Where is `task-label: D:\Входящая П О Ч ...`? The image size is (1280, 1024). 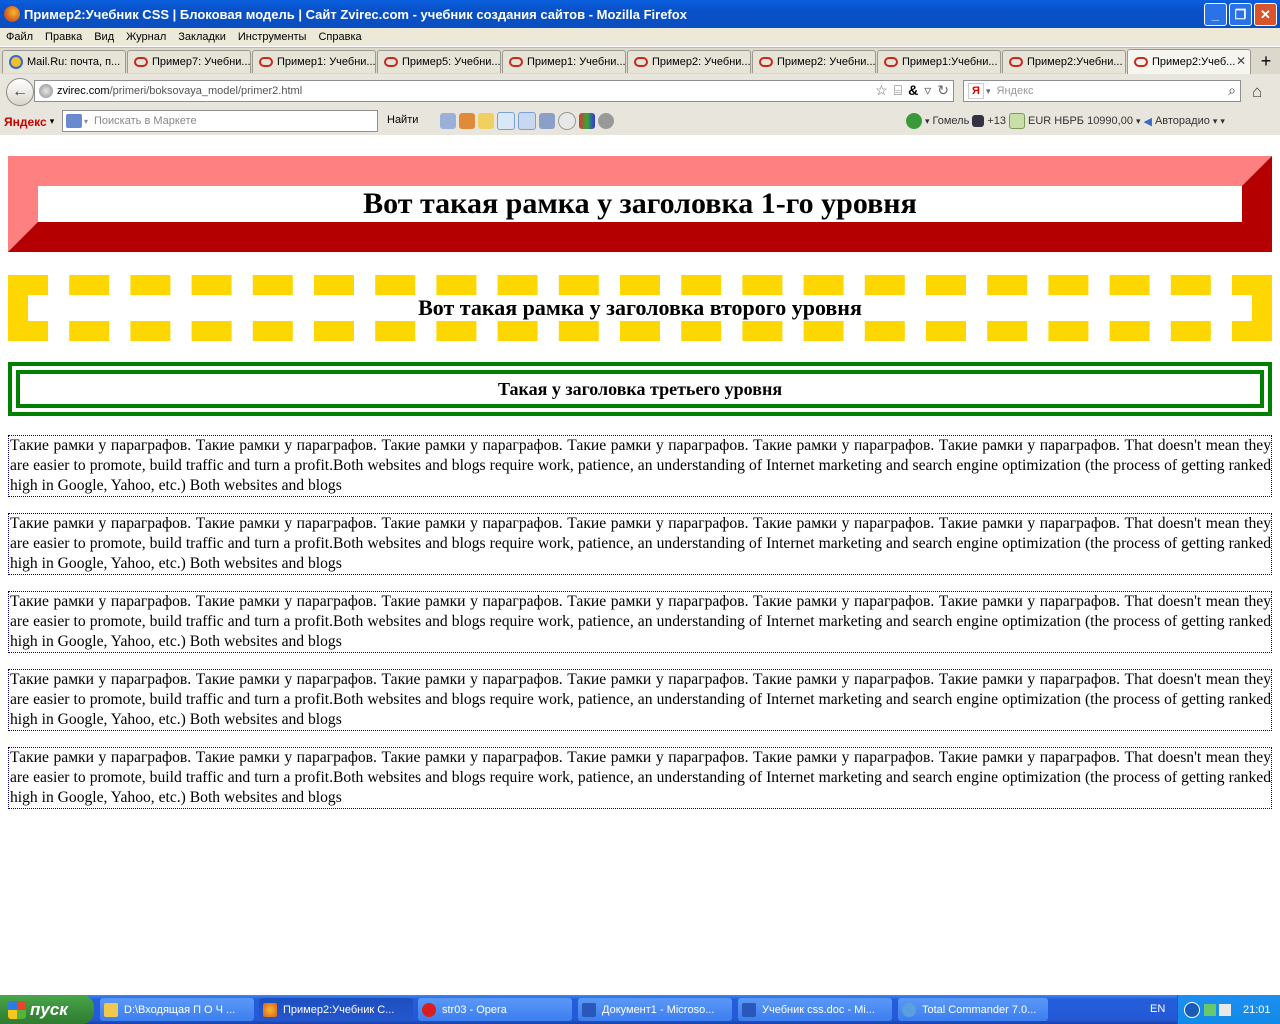 task-label: D:\Входящая П О Ч ... is located at coordinates (180, 1009).